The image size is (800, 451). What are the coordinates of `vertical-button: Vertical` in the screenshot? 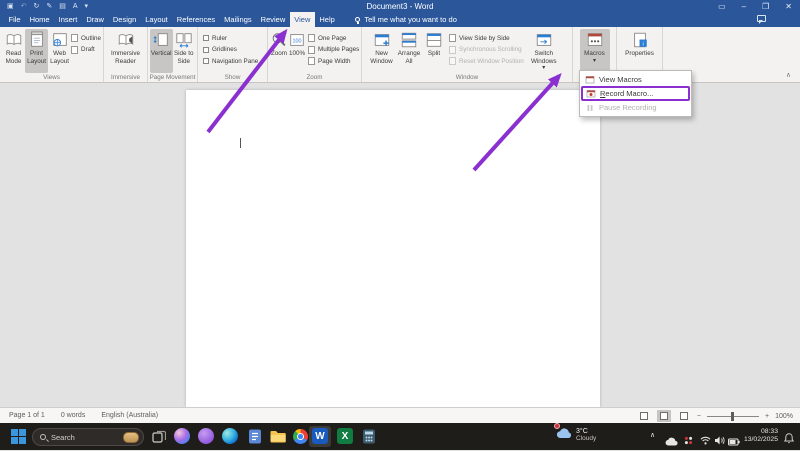 It's located at (161, 51).